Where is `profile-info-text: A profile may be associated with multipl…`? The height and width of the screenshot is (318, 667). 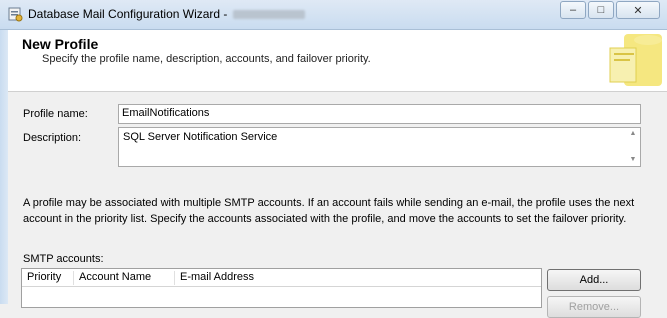
profile-info-text: A profile may be associated with multipl… is located at coordinates (329, 211).